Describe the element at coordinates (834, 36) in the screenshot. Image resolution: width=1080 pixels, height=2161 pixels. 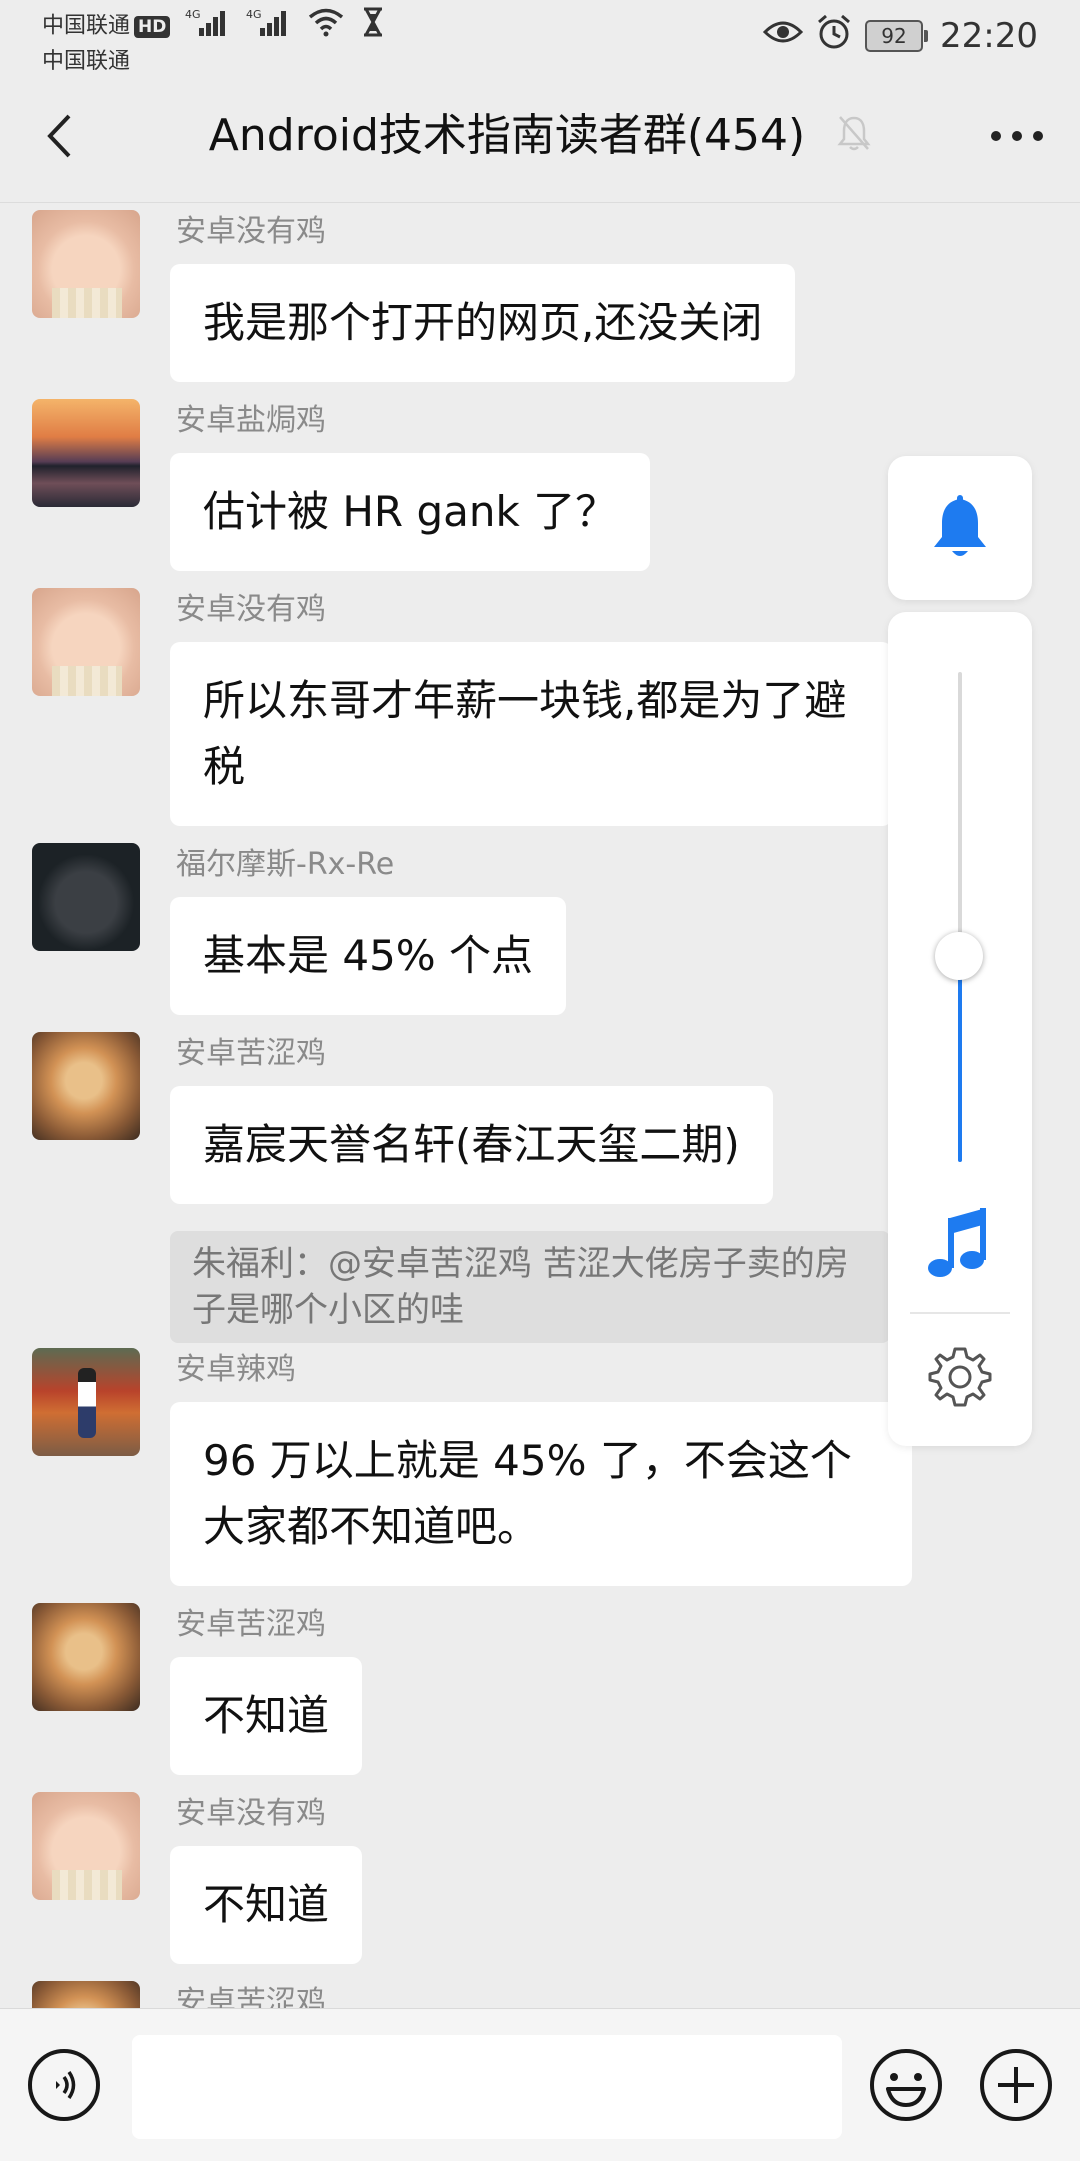
I see `alarm-icon` at that location.